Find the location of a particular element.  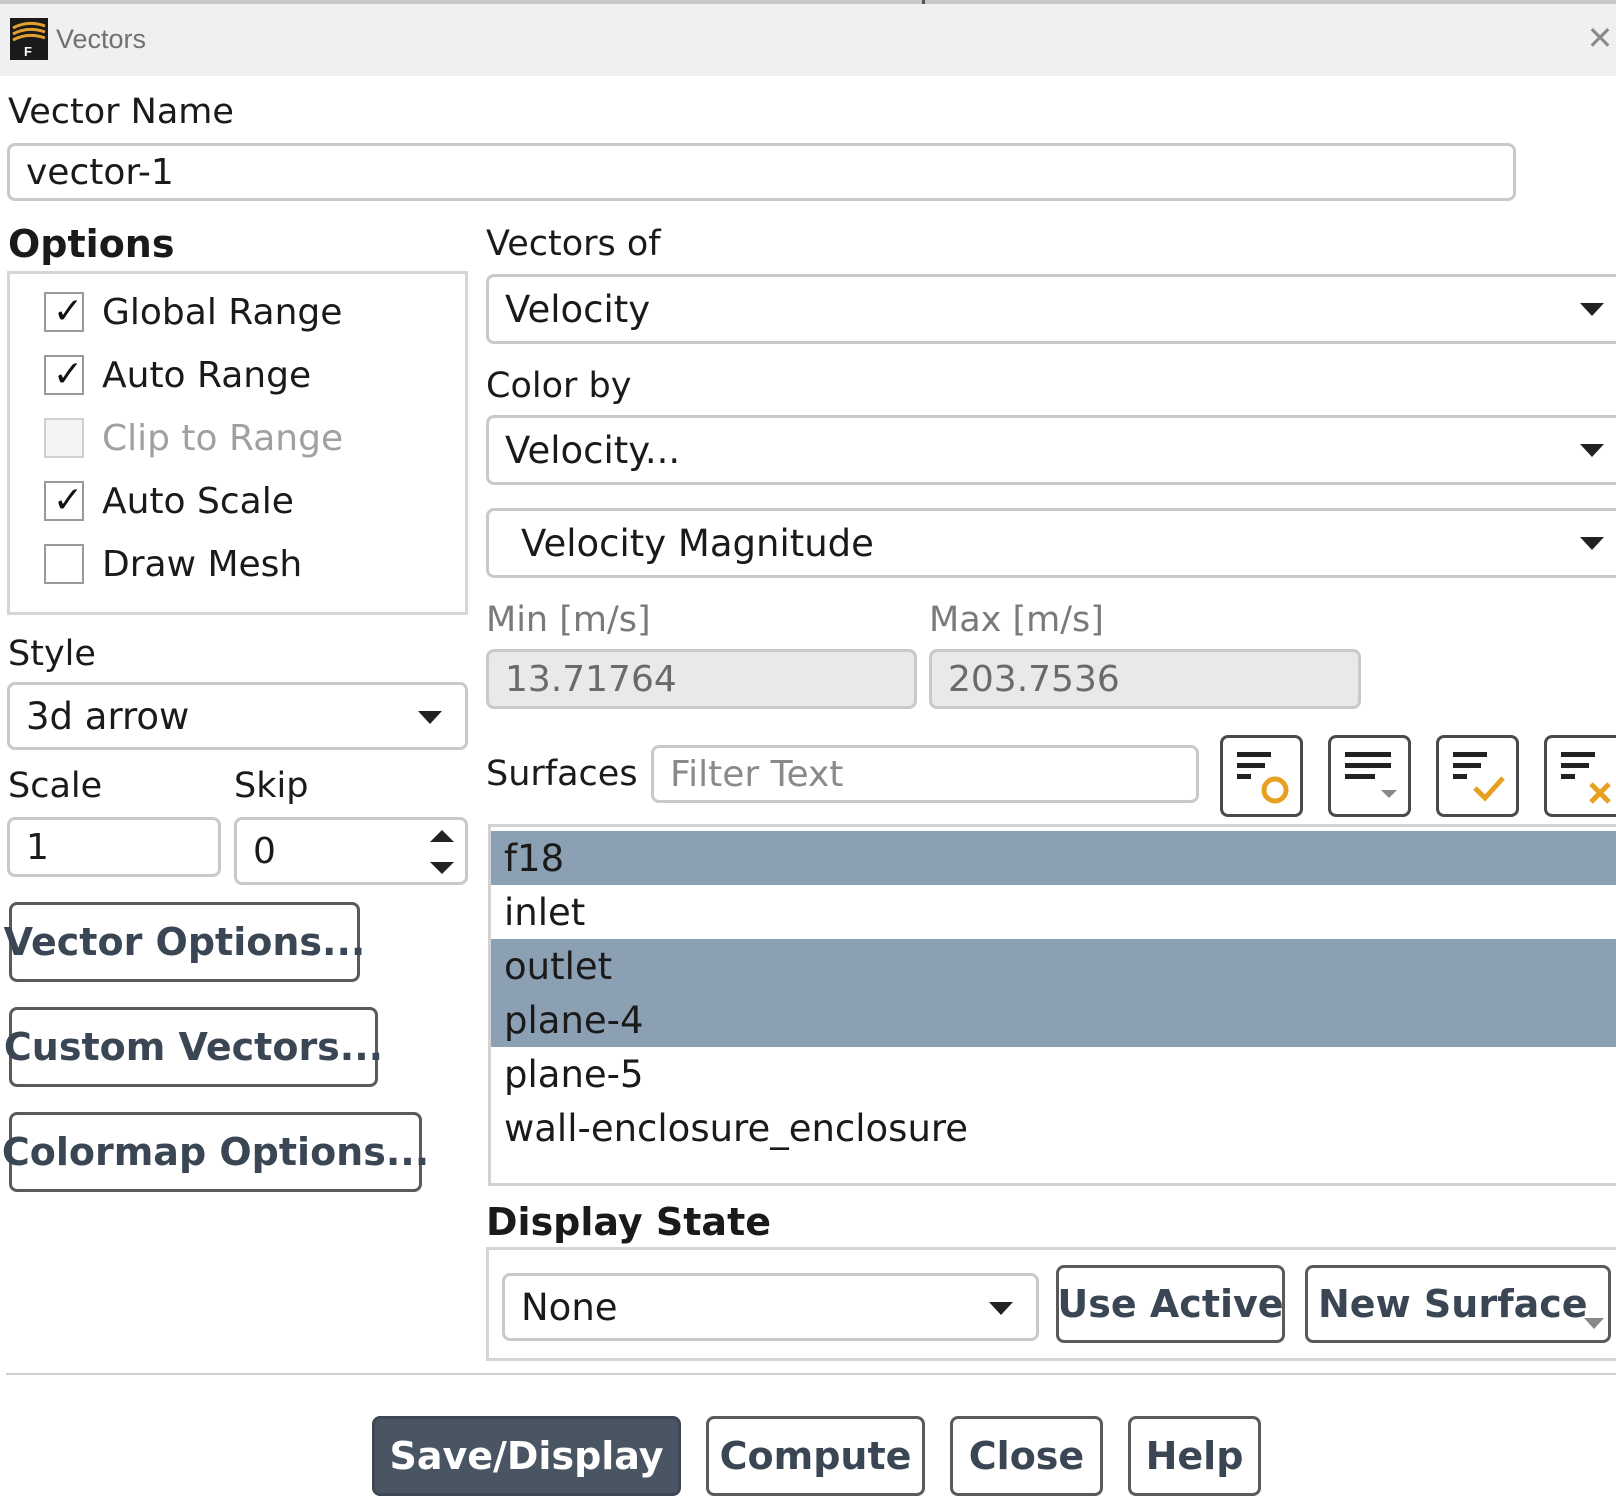

scale-label: Scale is located at coordinates (55, 786).